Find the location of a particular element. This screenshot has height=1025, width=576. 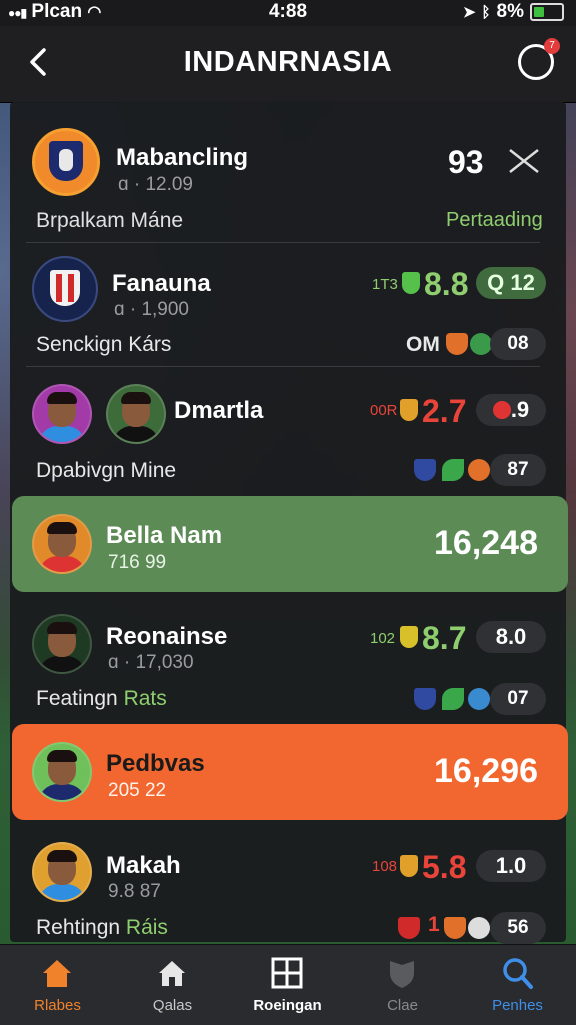

nav-tab-search: Penhes is located at coordinates (517, 985).